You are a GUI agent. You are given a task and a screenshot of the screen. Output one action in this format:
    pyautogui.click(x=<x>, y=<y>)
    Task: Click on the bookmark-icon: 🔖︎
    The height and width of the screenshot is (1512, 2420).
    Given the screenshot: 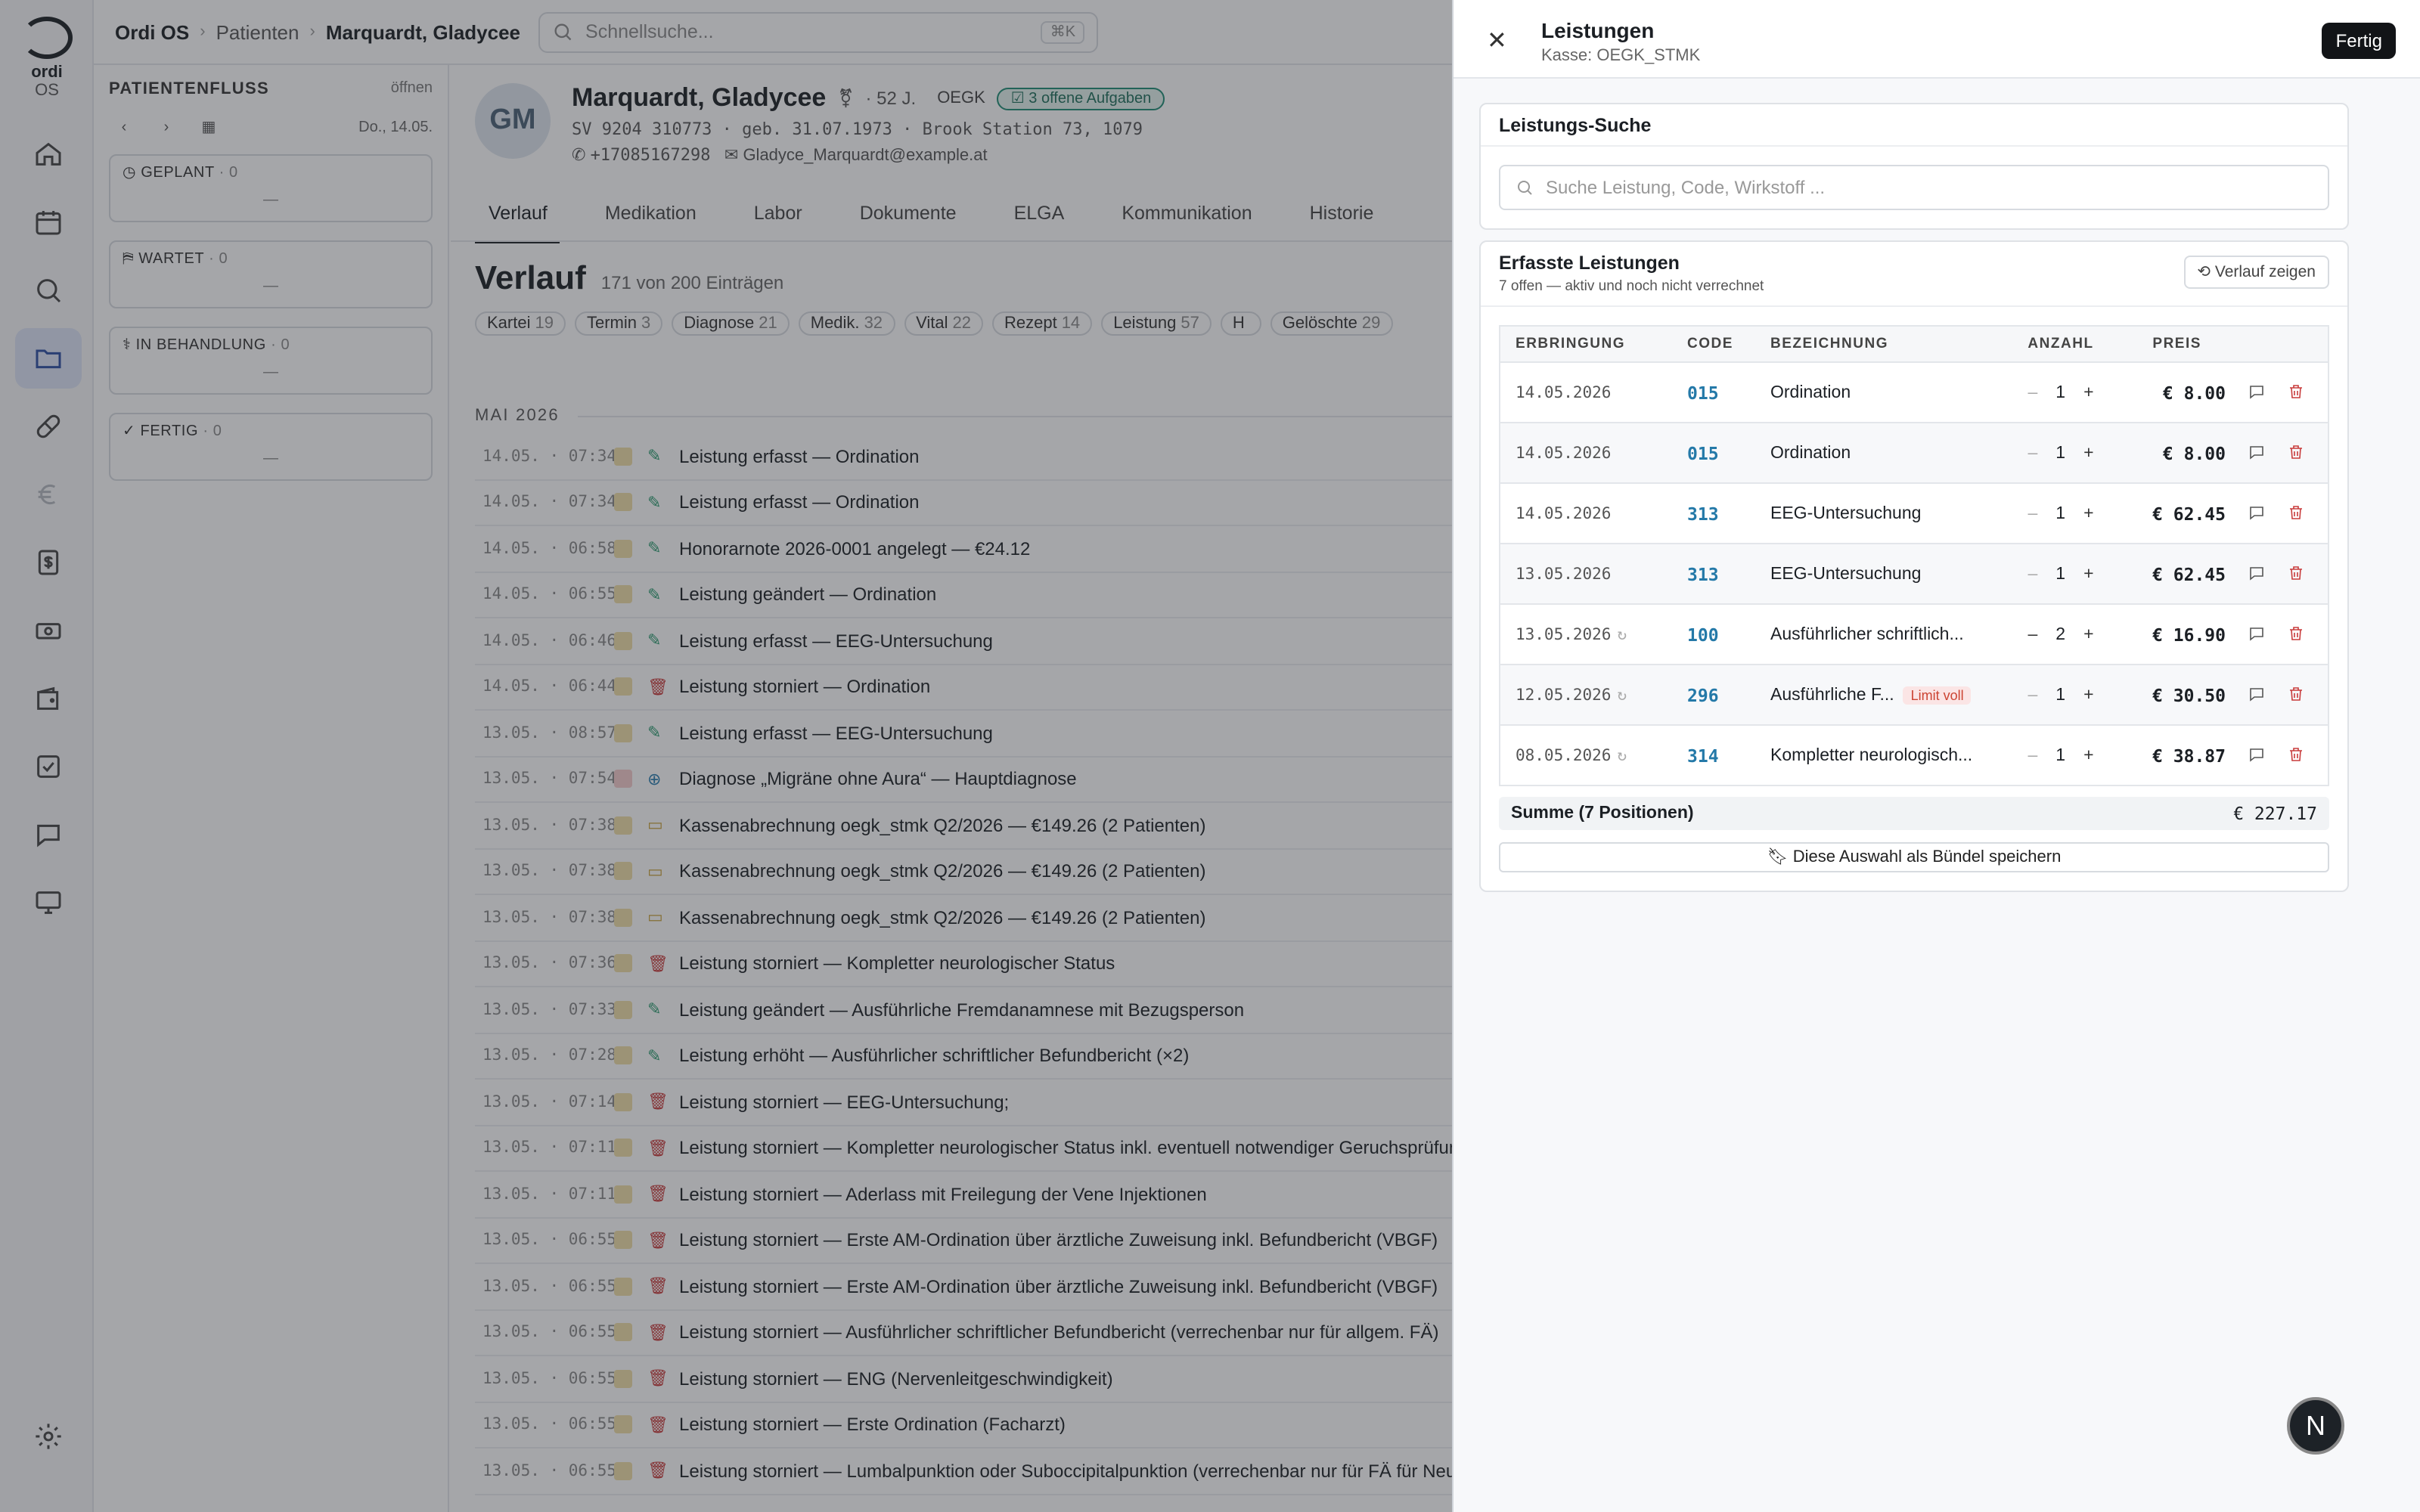 What is the action you would take?
    pyautogui.click(x=1778, y=857)
    